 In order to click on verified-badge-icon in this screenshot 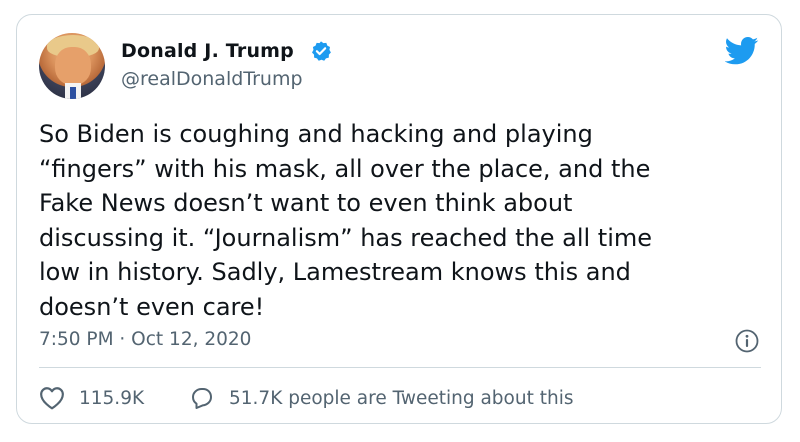, I will do `click(321, 51)`.